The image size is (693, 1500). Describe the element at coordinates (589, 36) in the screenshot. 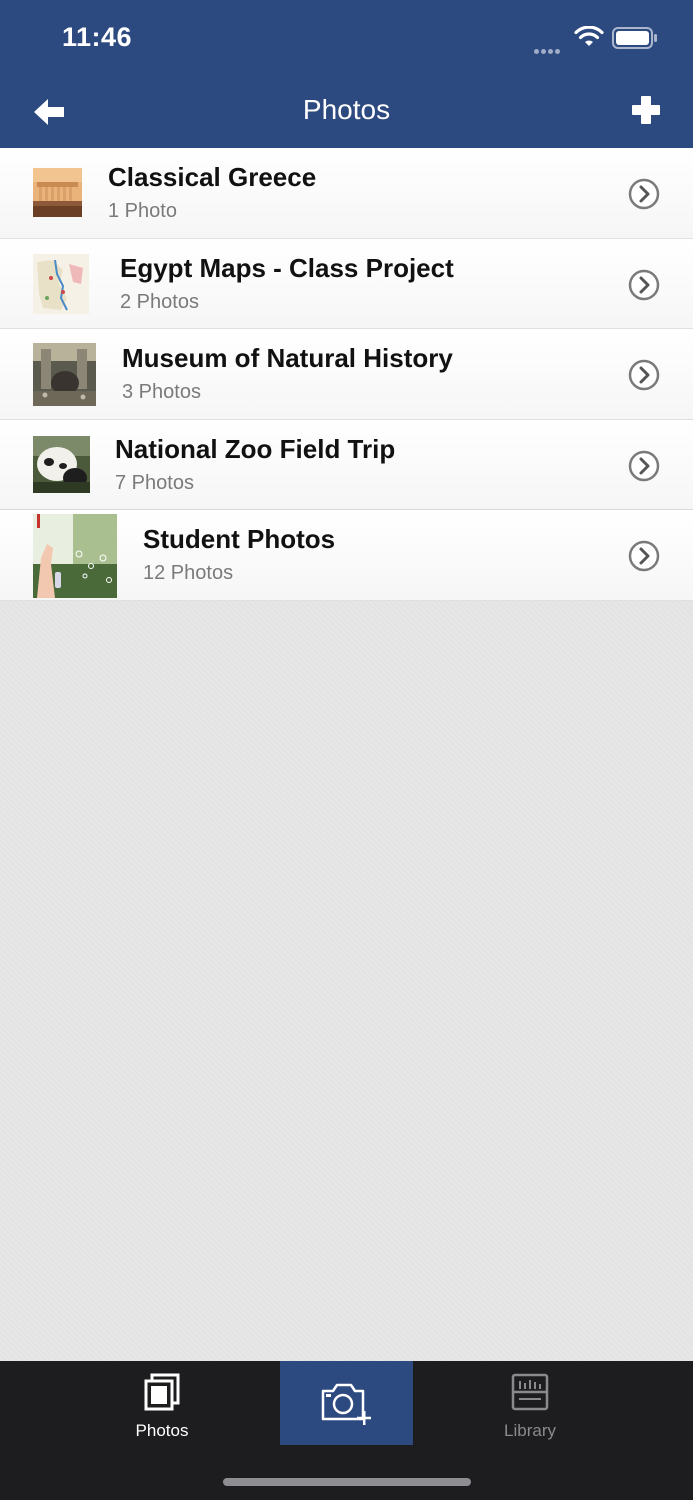

I see `wifi-icon` at that location.